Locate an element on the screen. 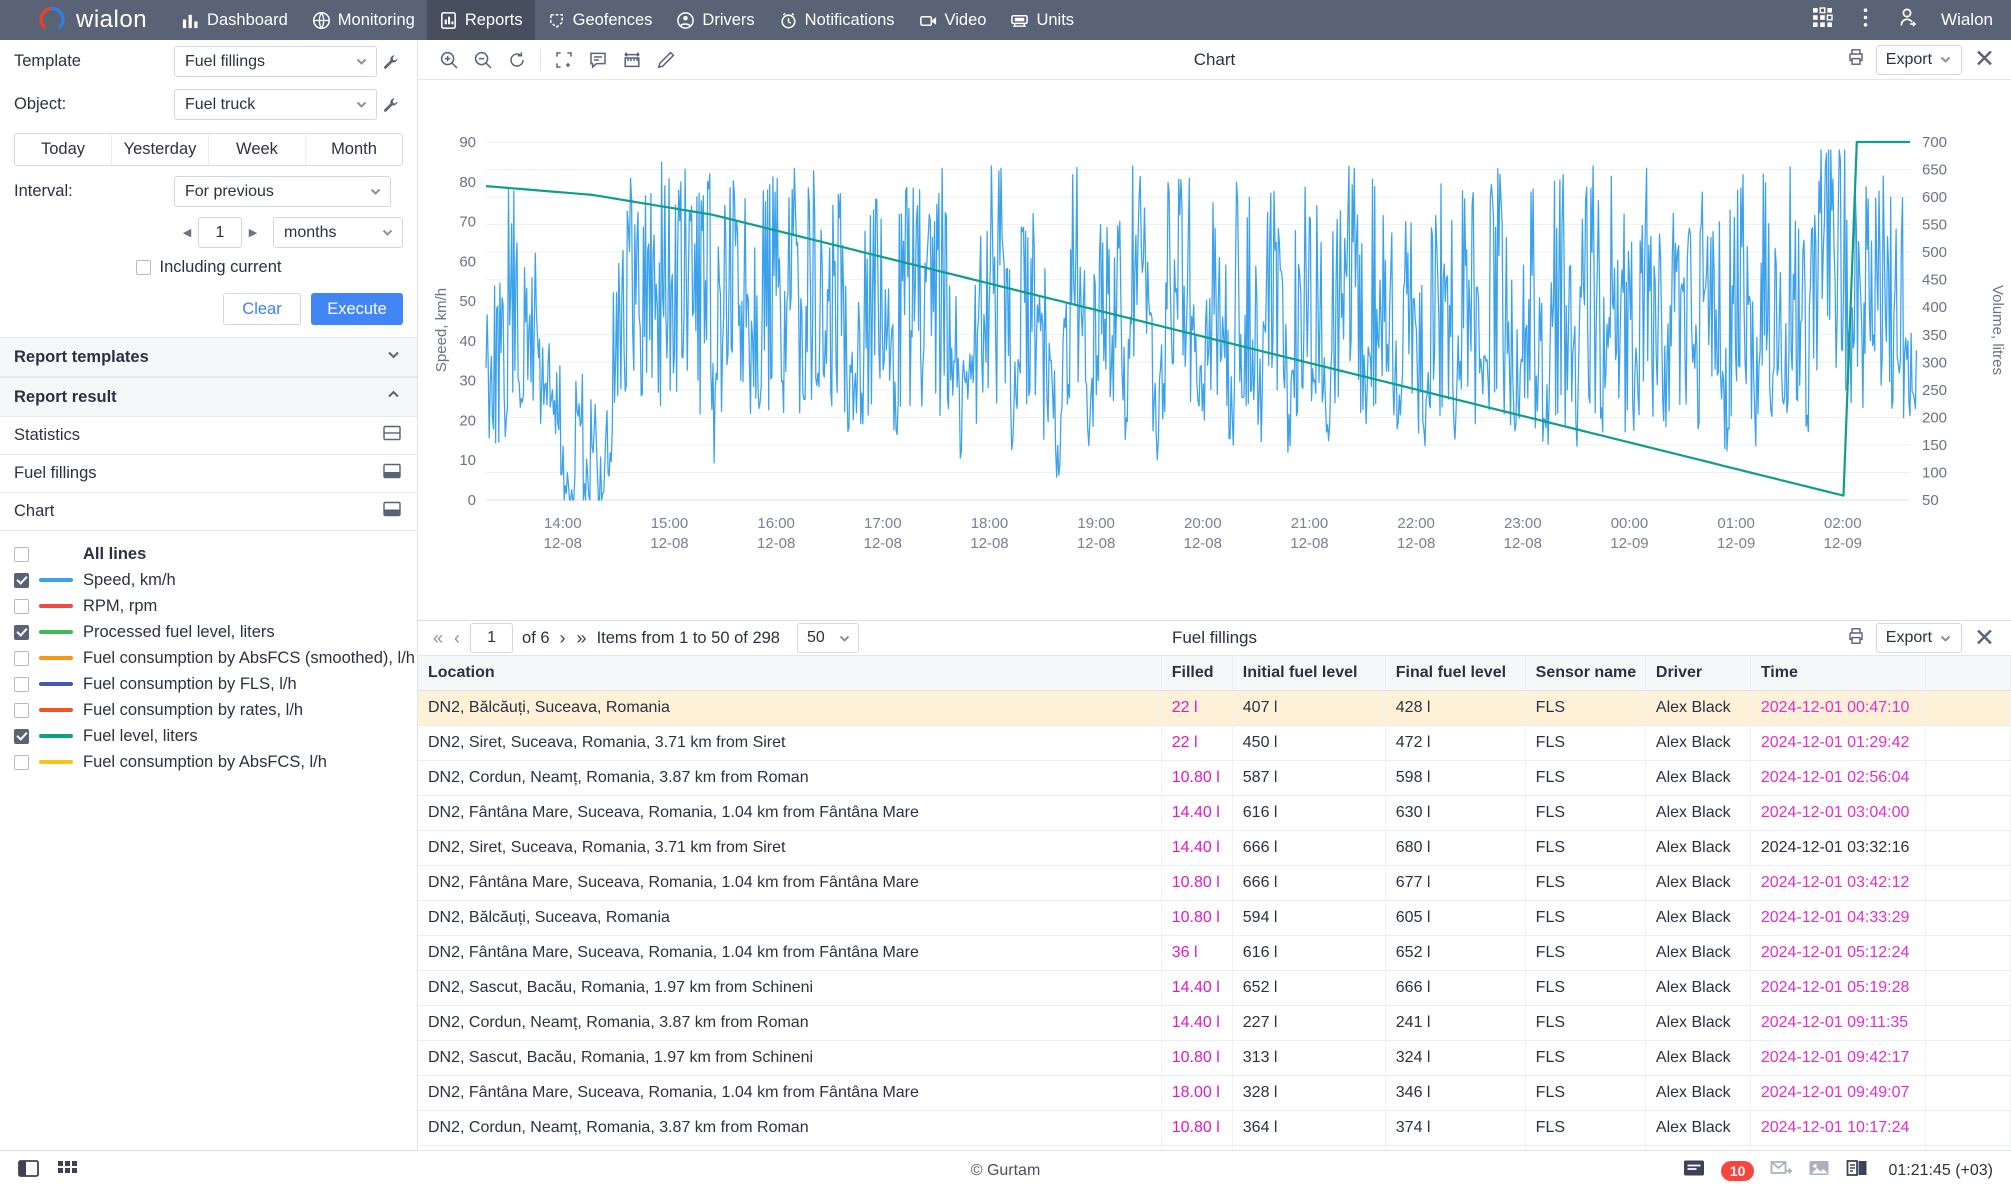 This screenshot has height=1190, width=2011. window-icon is located at coordinates (392, 473).